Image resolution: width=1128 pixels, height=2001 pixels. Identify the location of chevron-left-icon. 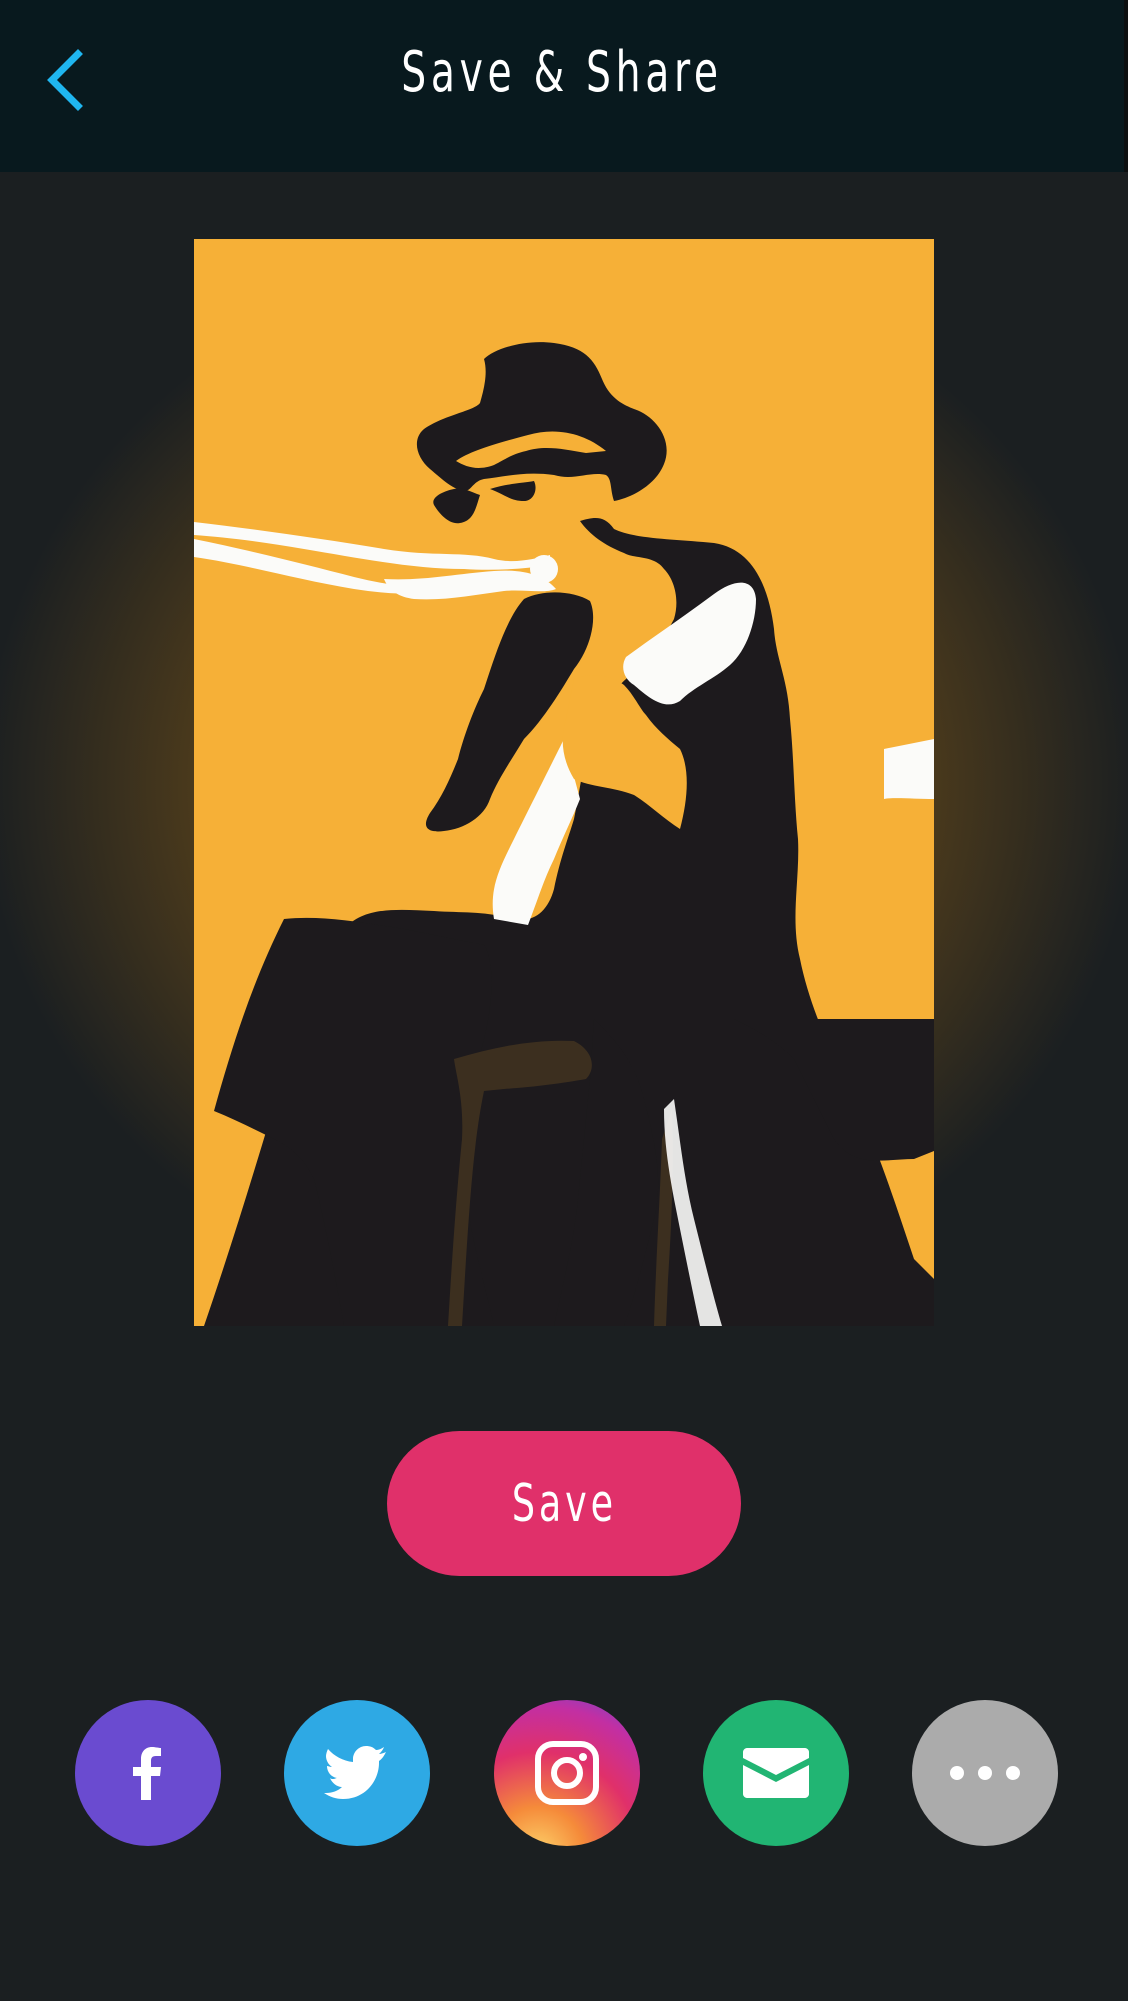
(65, 80).